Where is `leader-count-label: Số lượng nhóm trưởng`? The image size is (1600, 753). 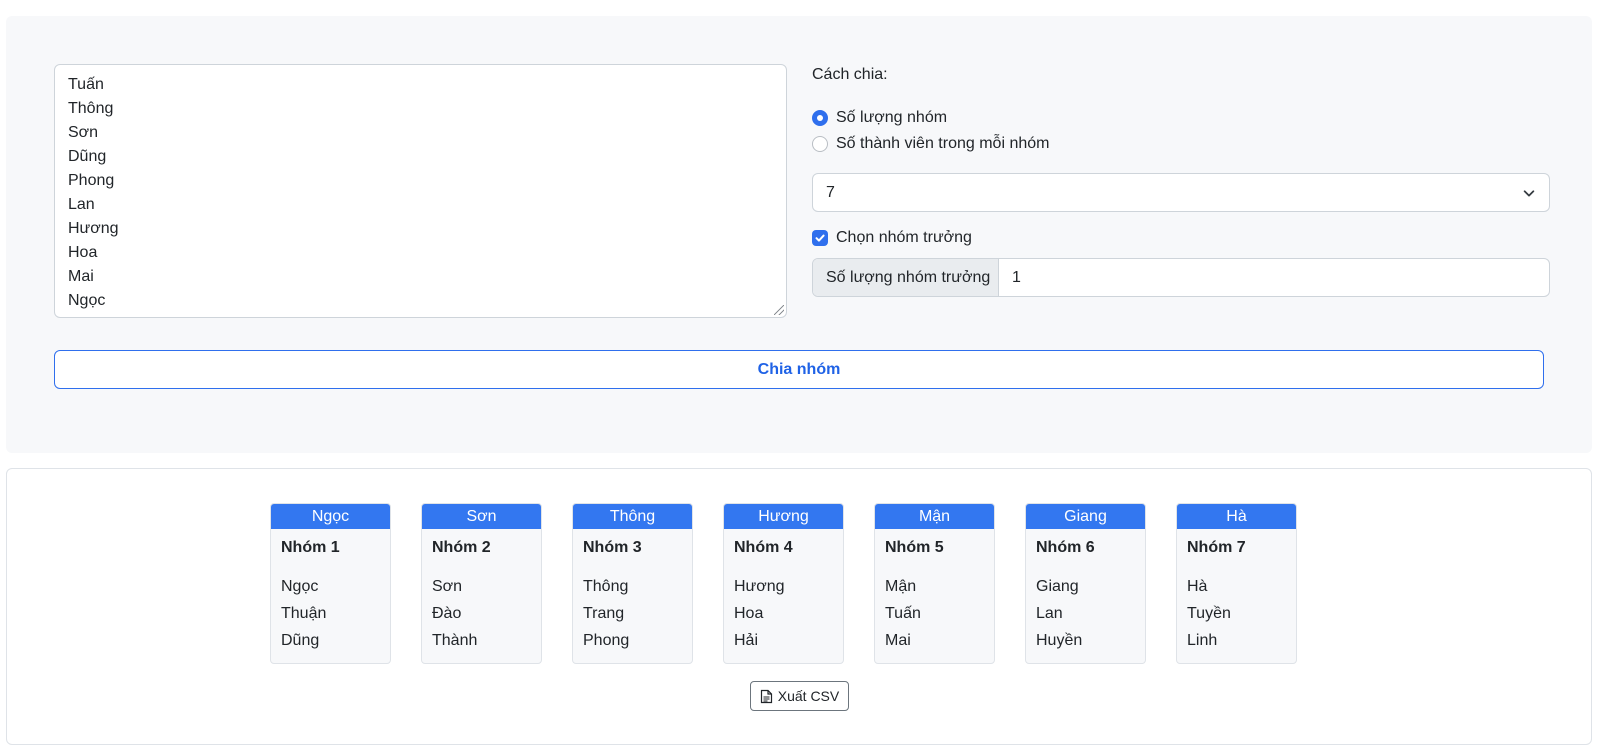 leader-count-label: Số lượng nhóm trưởng is located at coordinates (906, 277).